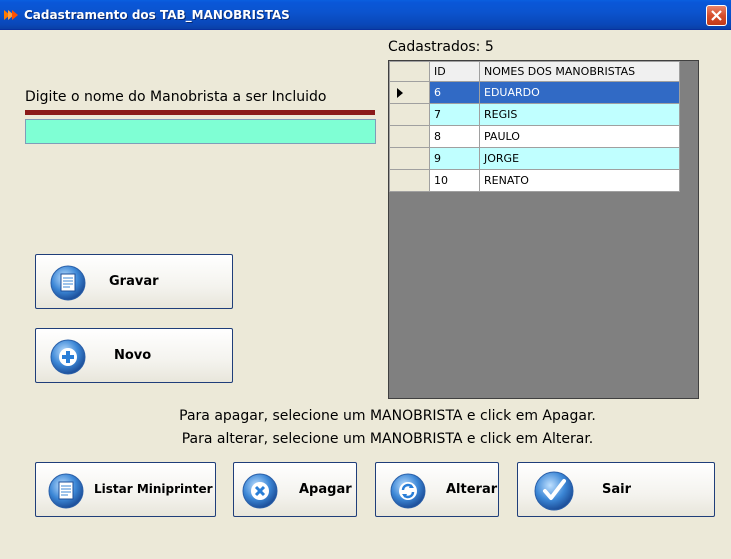 This screenshot has height=559, width=731. What do you see at coordinates (408, 491) in the screenshot?
I see `refresh-icon` at bounding box center [408, 491].